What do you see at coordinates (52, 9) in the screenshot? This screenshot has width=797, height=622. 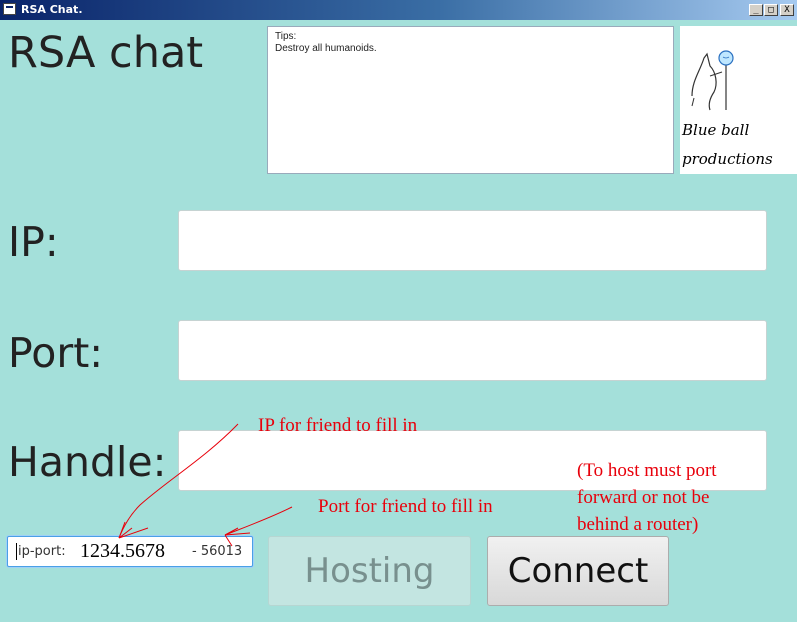 I see `window-title: RSA Chat.` at bounding box center [52, 9].